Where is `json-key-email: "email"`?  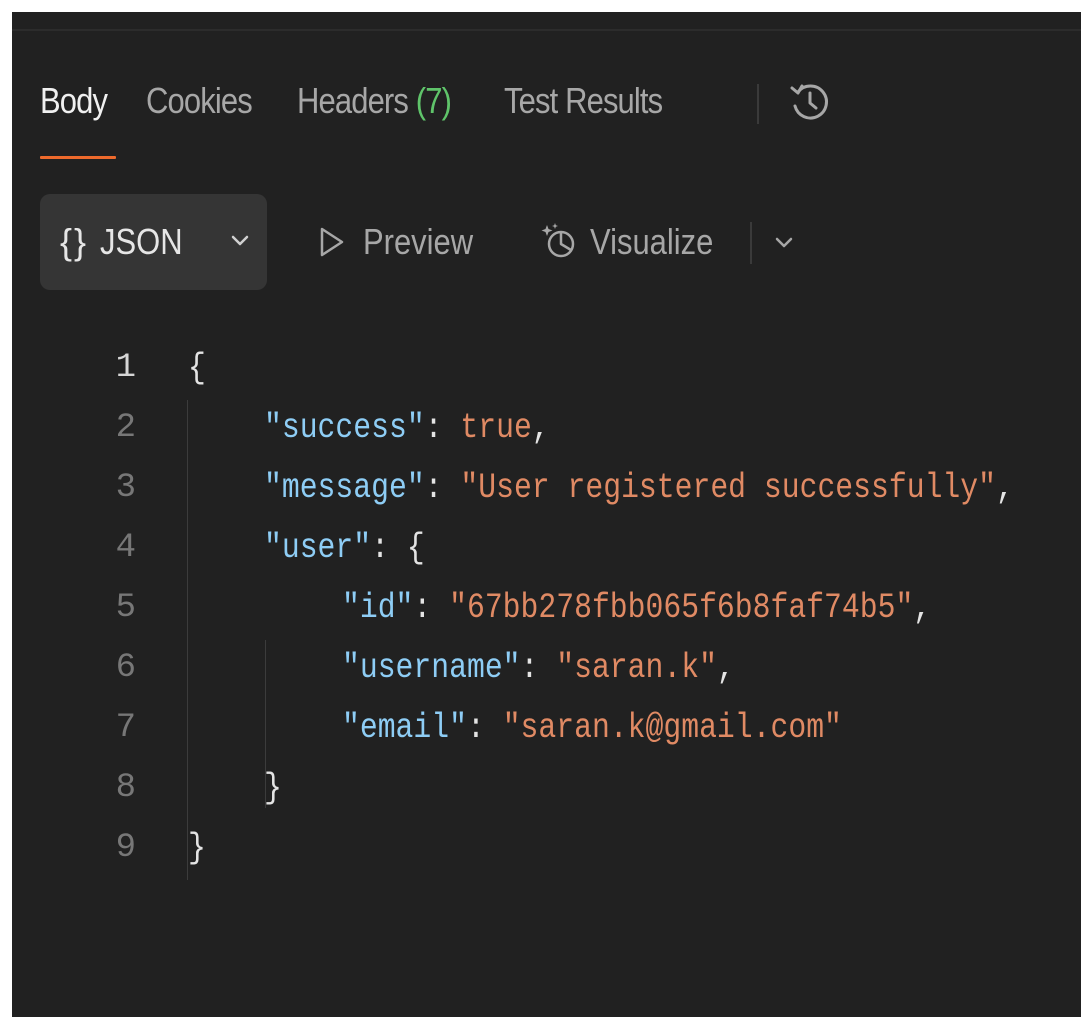 json-key-email: "email" is located at coordinates (404, 728).